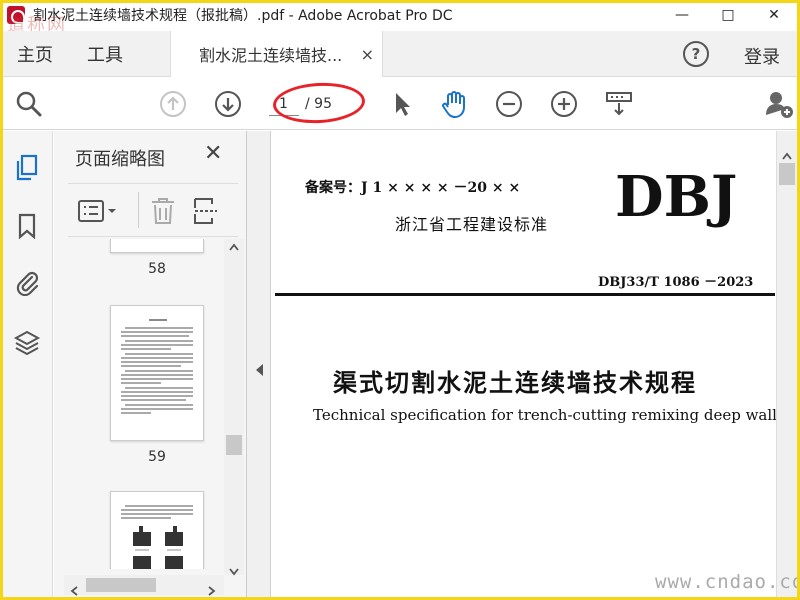 This screenshot has width=800, height=600. Describe the element at coordinates (454, 104) in the screenshot. I see `hand-tool-icon` at that location.